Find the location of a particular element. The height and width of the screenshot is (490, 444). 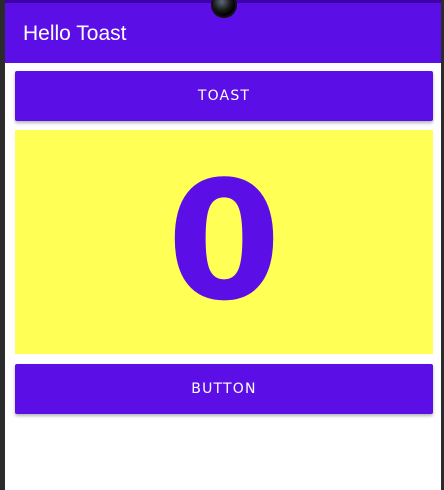

count-button: BUTTON is located at coordinates (224, 389).